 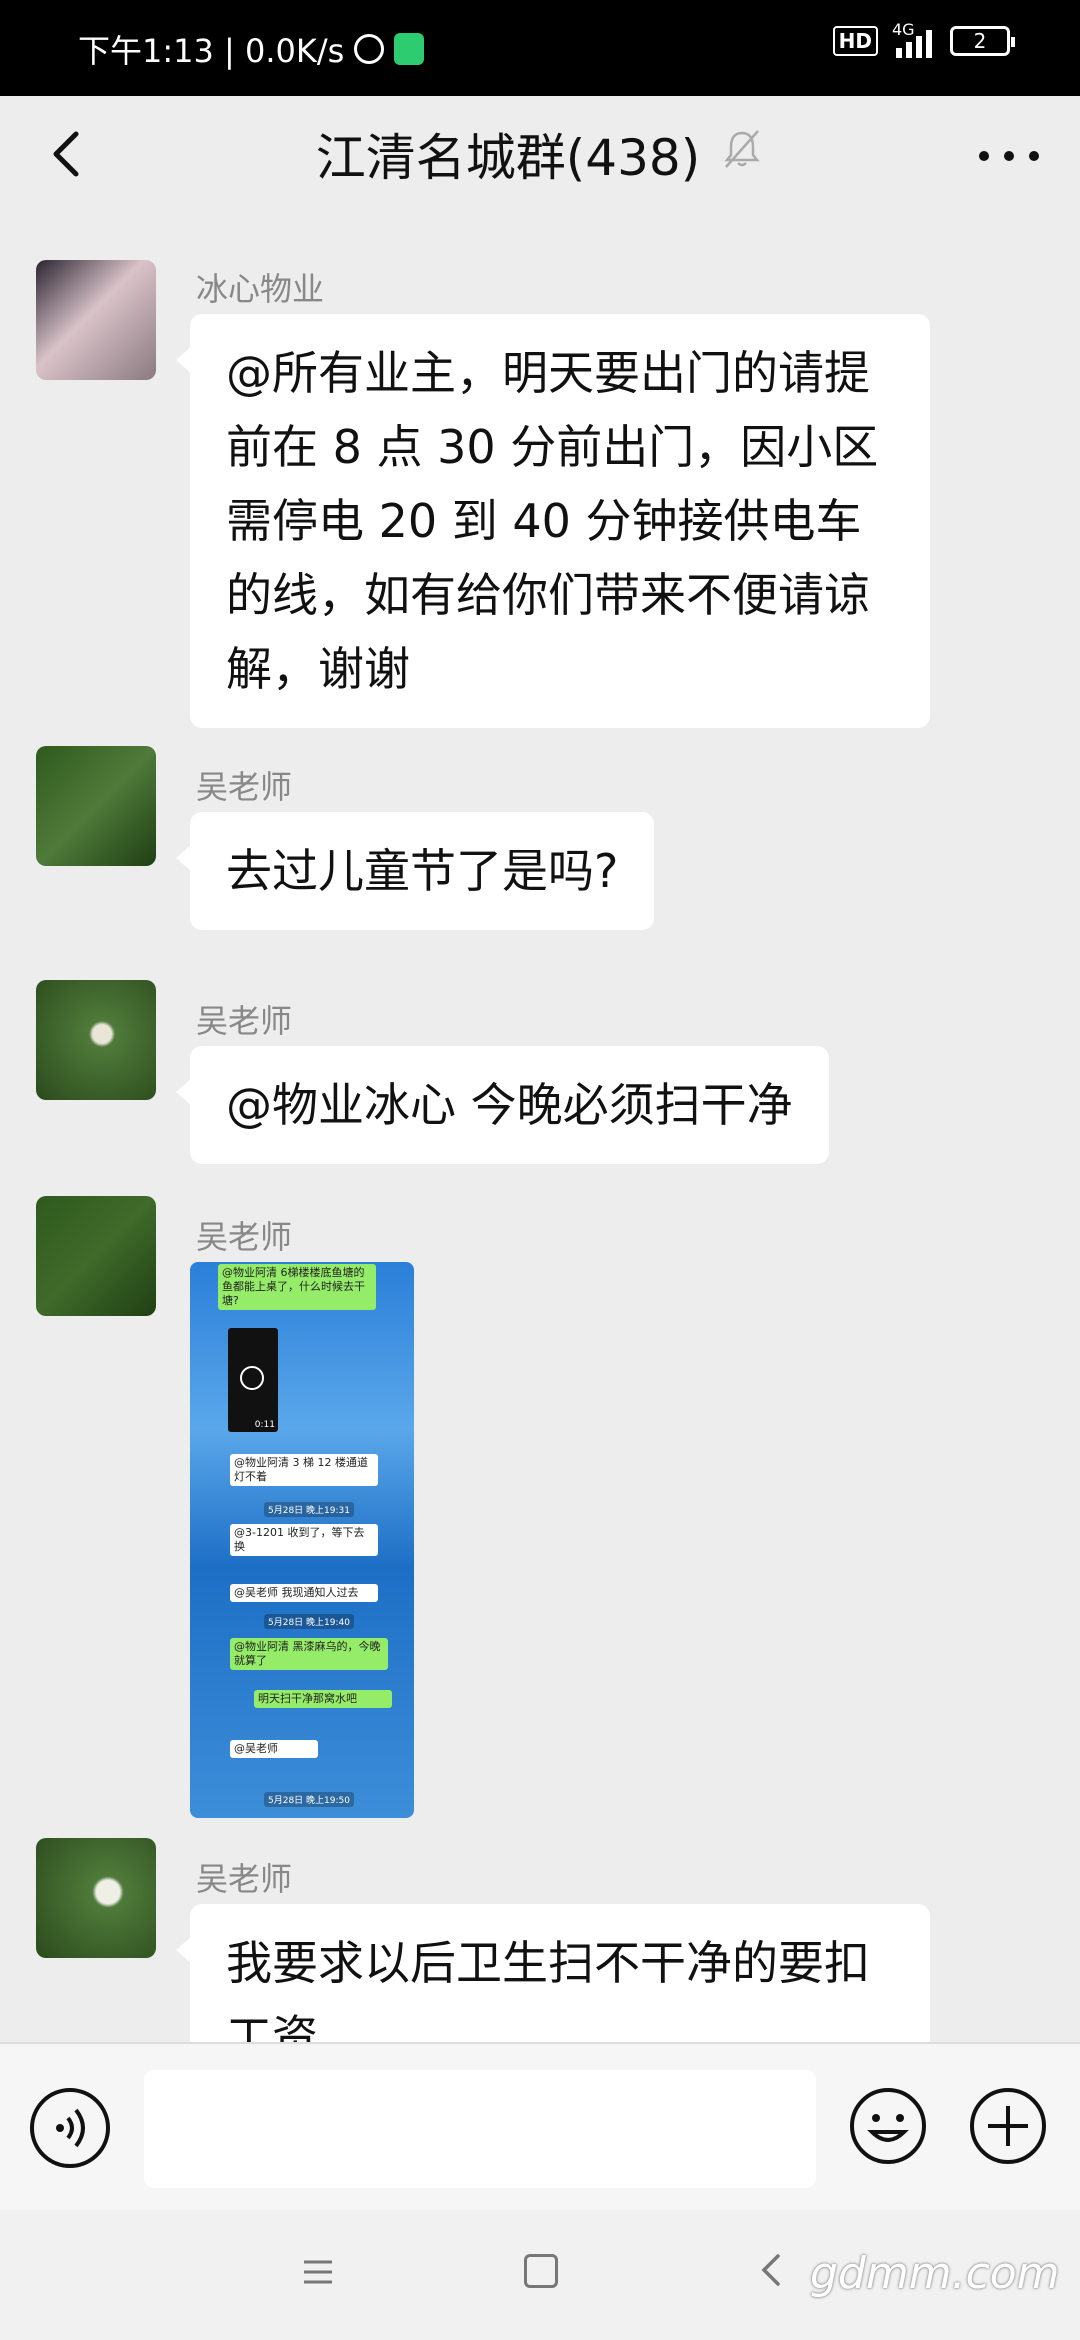 I want to click on menu-button, so click(x=318, y=2272).